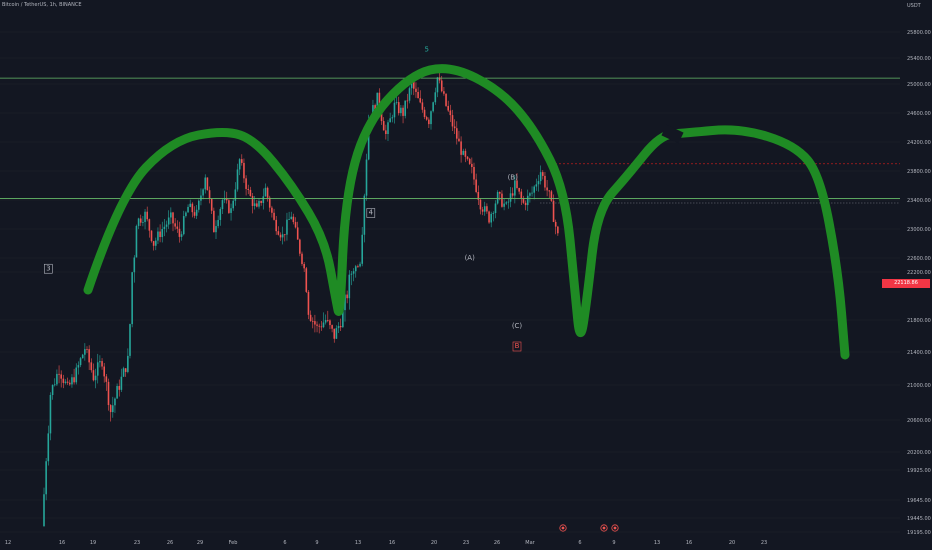  Describe the element at coordinates (919, 353) in the screenshot. I see `price-tick-label: 21400.00` at that location.